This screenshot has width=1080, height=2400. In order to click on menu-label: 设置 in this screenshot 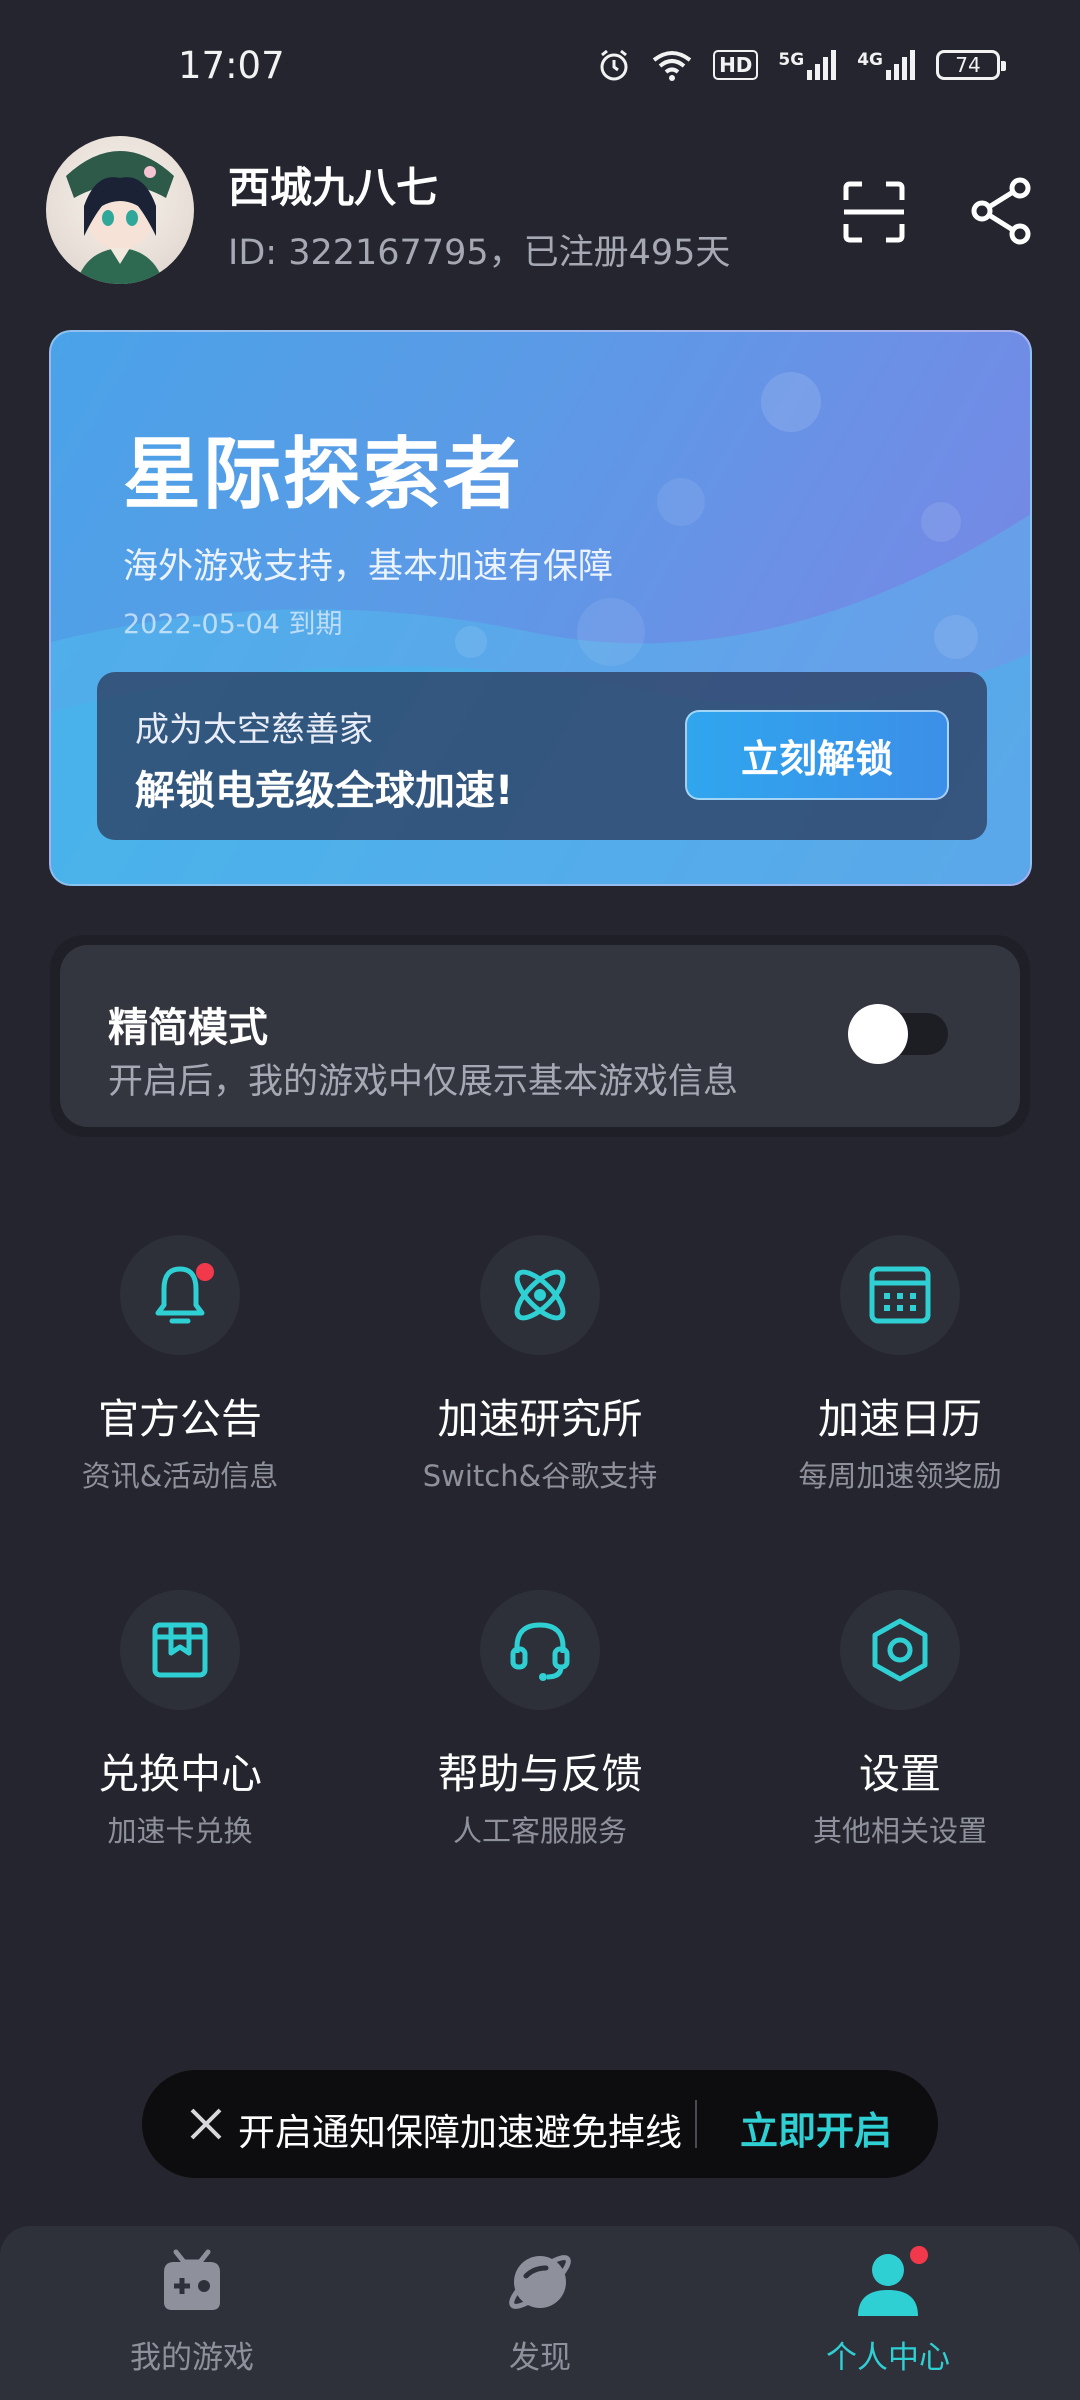, I will do `click(900, 1774)`.